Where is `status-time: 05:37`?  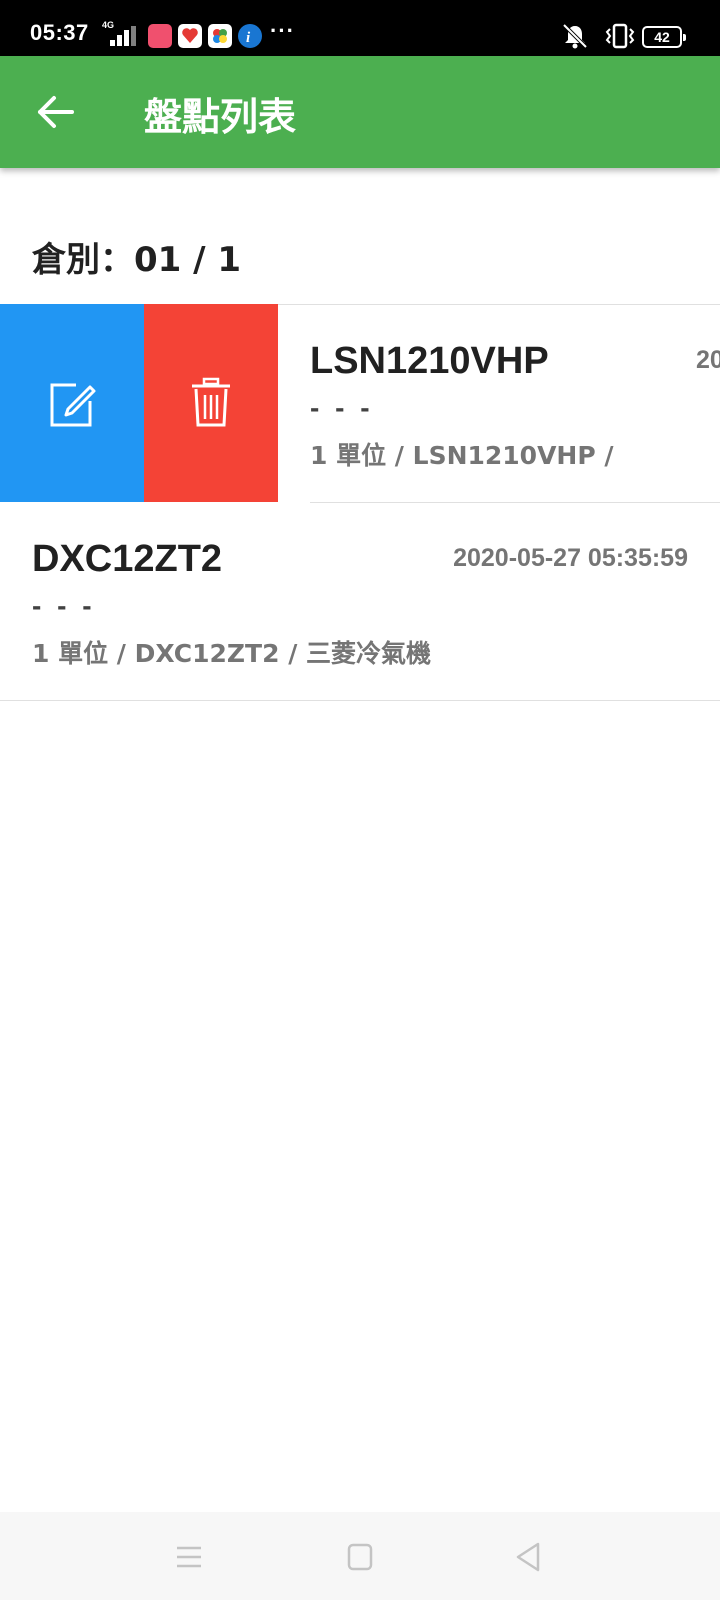
status-time: 05:37 is located at coordinates (59, 32).